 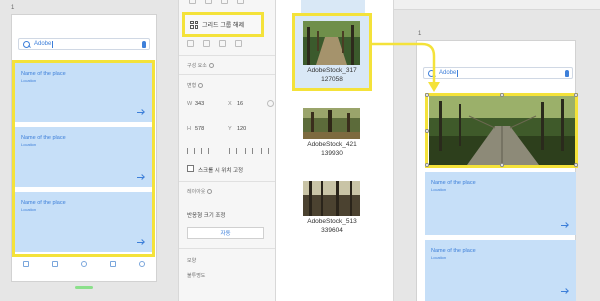 I want to click on drag-arrow-icon, so click(x=406, y=67).